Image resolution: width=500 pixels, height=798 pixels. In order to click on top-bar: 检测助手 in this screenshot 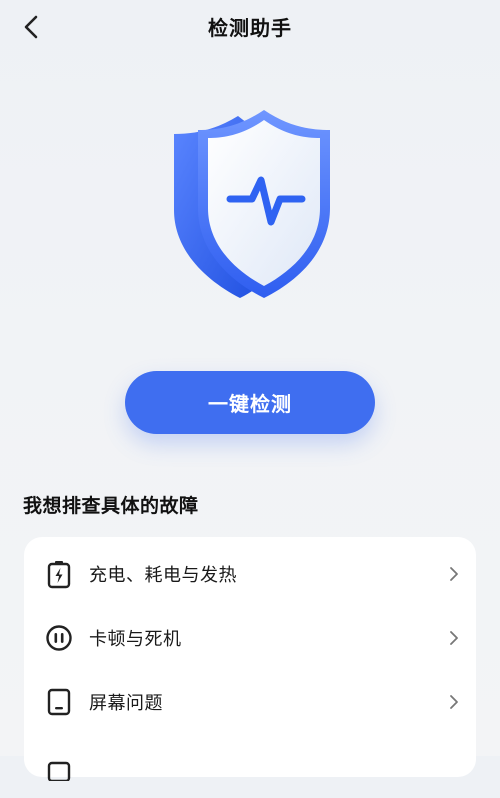, I will do `click(250, 27)`.